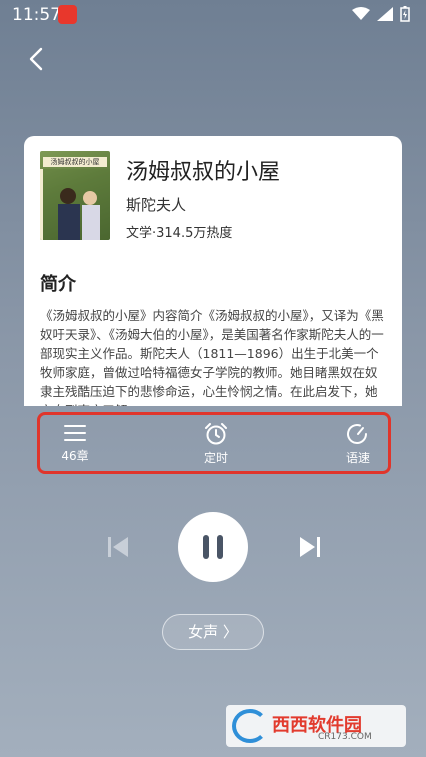 The width and height of the screenshot is (426, 757). What do you see at coordinates (250, 726) in the screenshot?
I see `watermark-c-icon` at bounding box center [250, 726].